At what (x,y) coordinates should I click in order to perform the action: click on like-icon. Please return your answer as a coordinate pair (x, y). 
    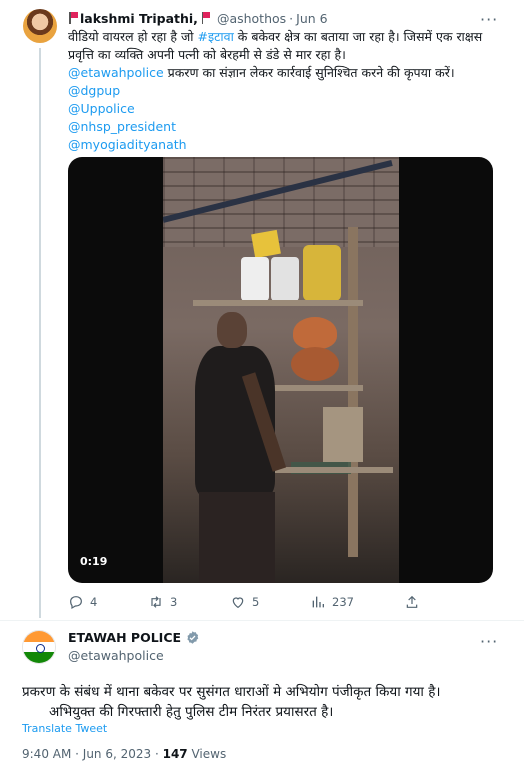
    Looking at the image, I should click on (238, 603).